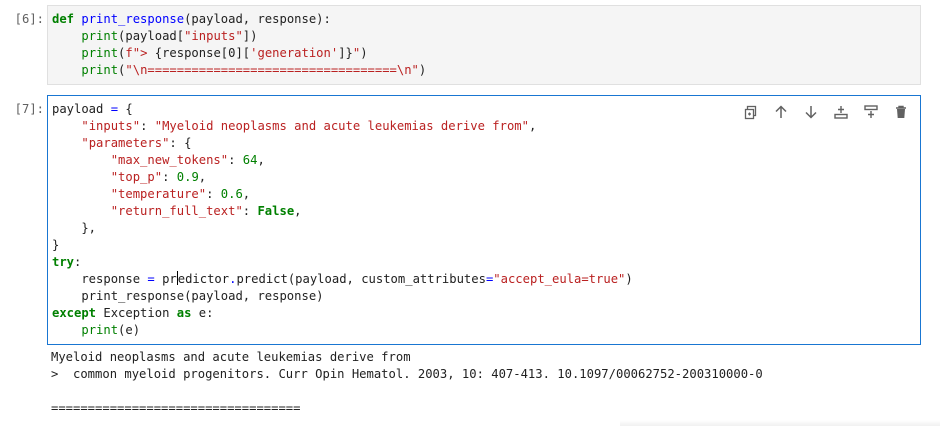 The width and height of the screenshot is (940, 426). I want to click on insert-above-icon, so click(841, 112).